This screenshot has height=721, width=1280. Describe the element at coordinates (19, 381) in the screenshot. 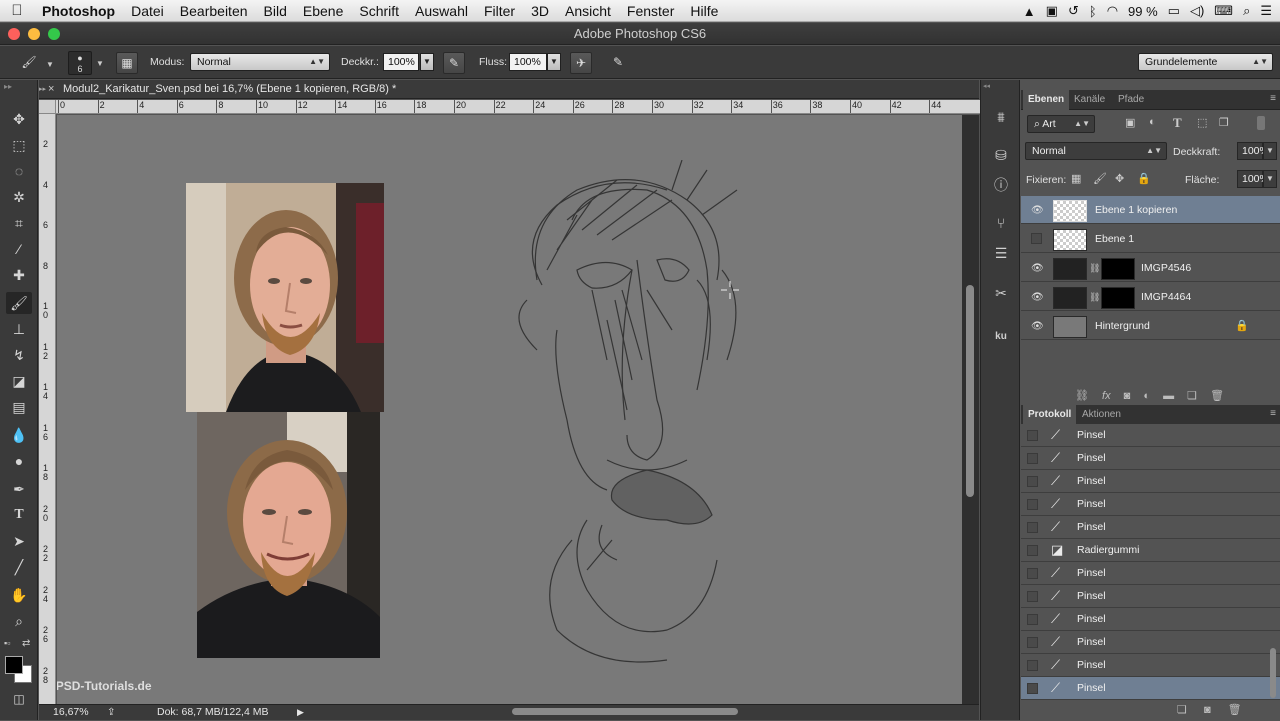

I see `eraser-tool-icon: ◪` at that location.